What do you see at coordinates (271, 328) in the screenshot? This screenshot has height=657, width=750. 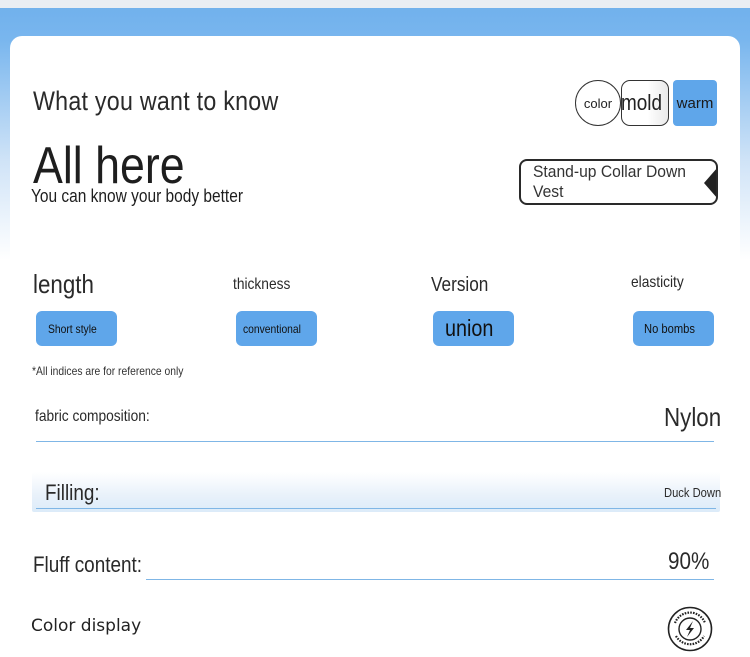 I see `thickness-value: conventional` at bounding box center [271, 328].